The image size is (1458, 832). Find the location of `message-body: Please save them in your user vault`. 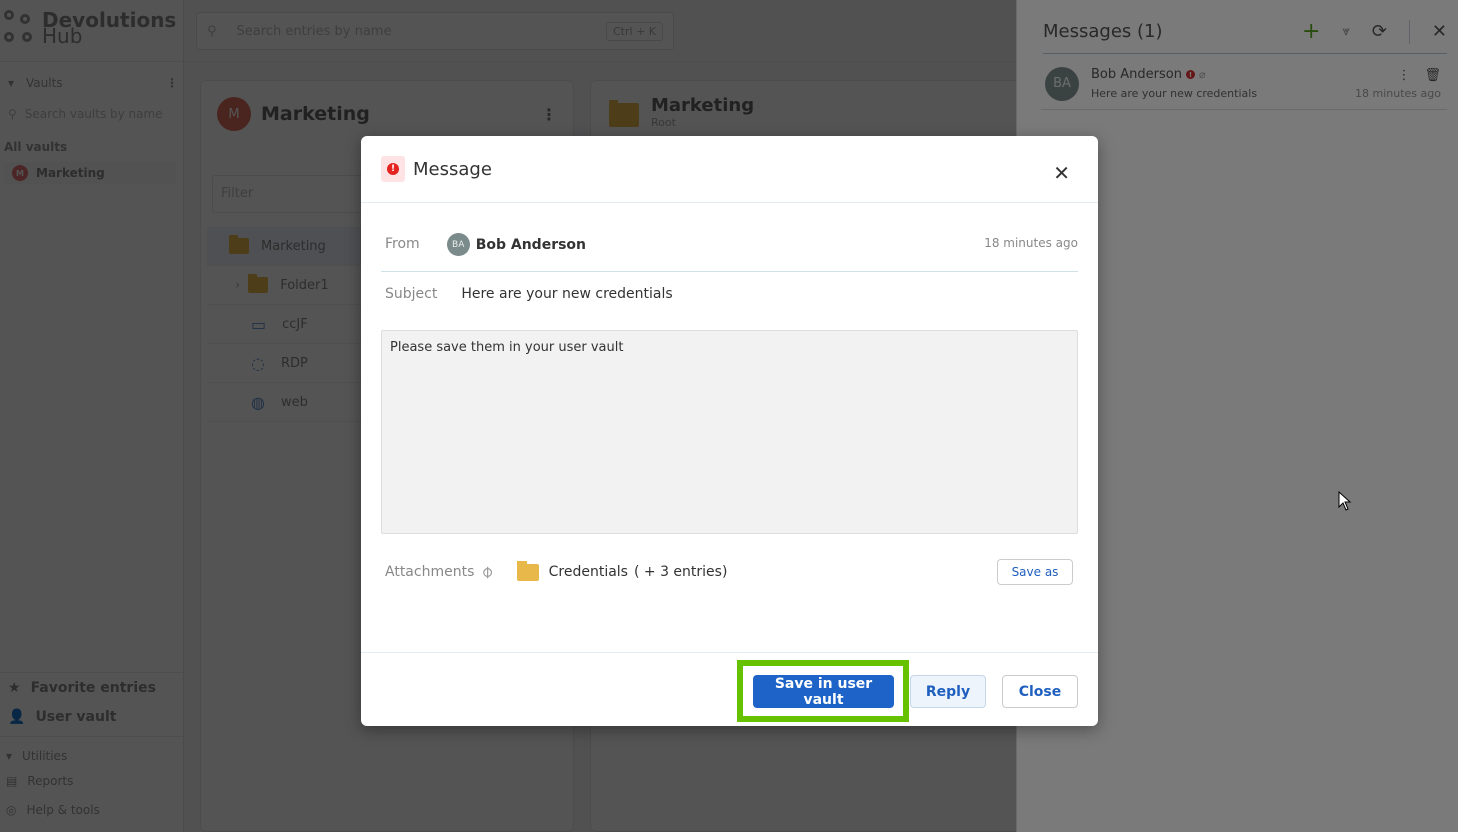

message-body: Please save them in your user vault is located at coordinates (729, 432).